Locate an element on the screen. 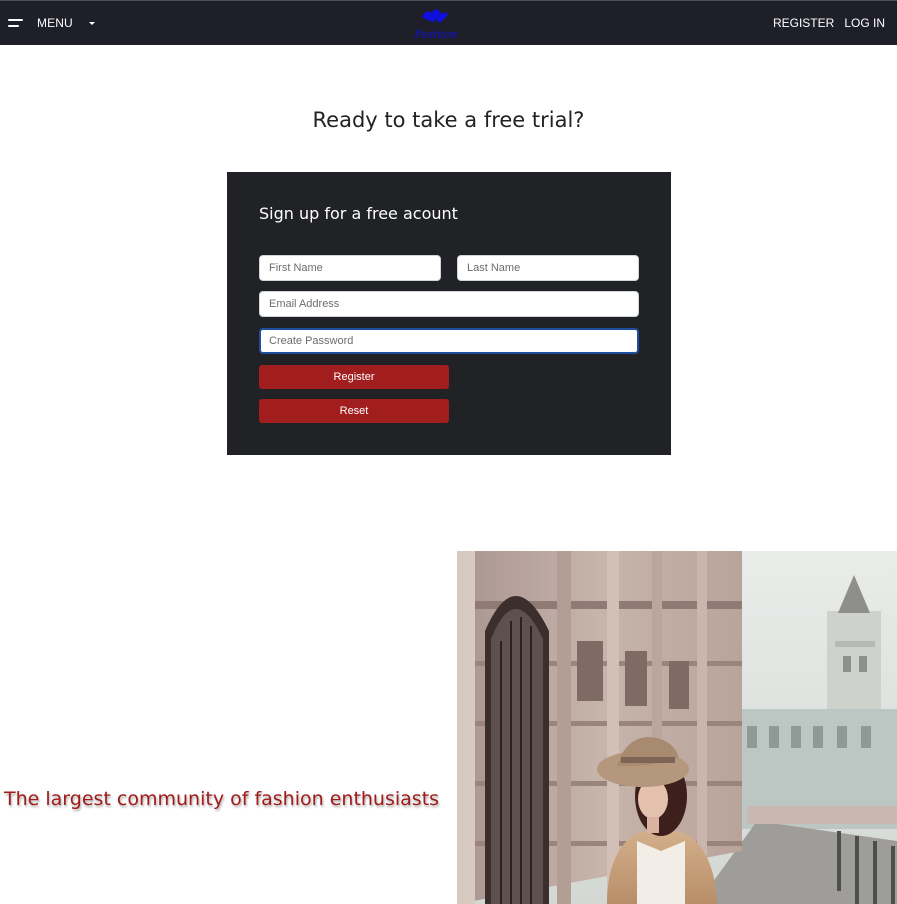 The width and height of the screenshot is (897, 904). signup-title: Sign up for a free acount is located at coordinates (358, 213).